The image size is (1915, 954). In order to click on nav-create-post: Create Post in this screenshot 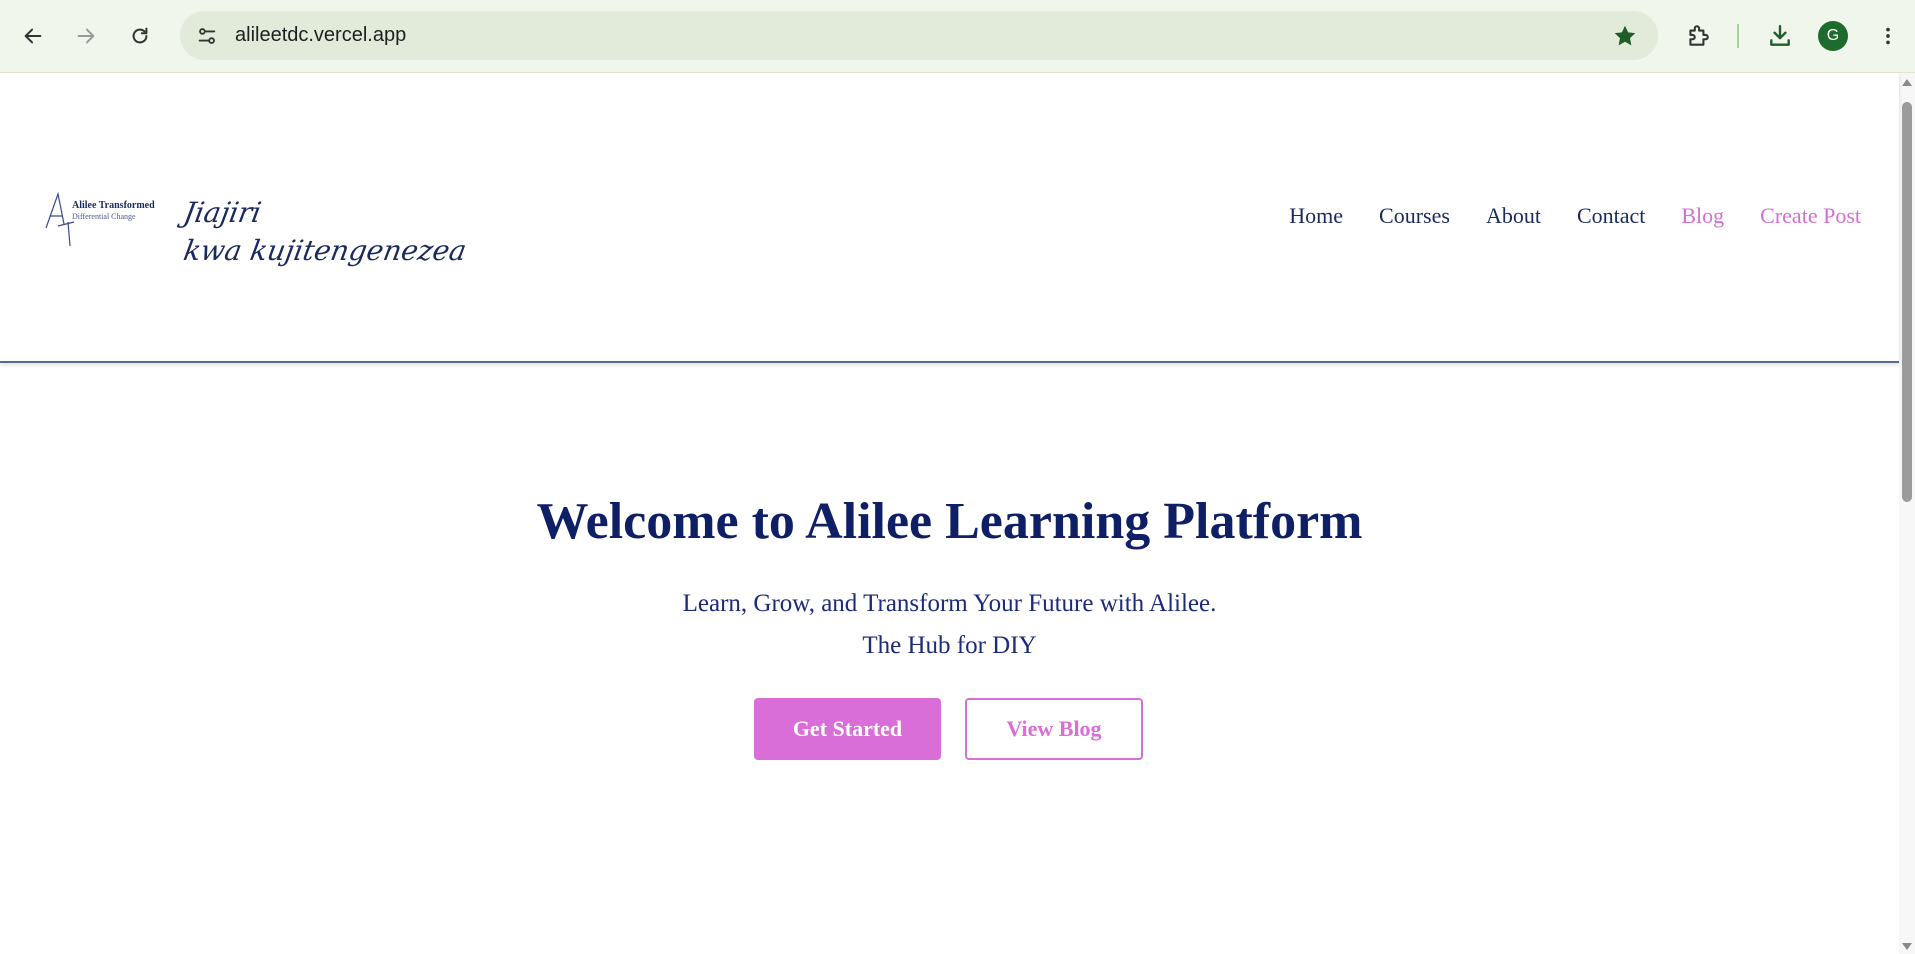, I will do `click(1810, 216)`.